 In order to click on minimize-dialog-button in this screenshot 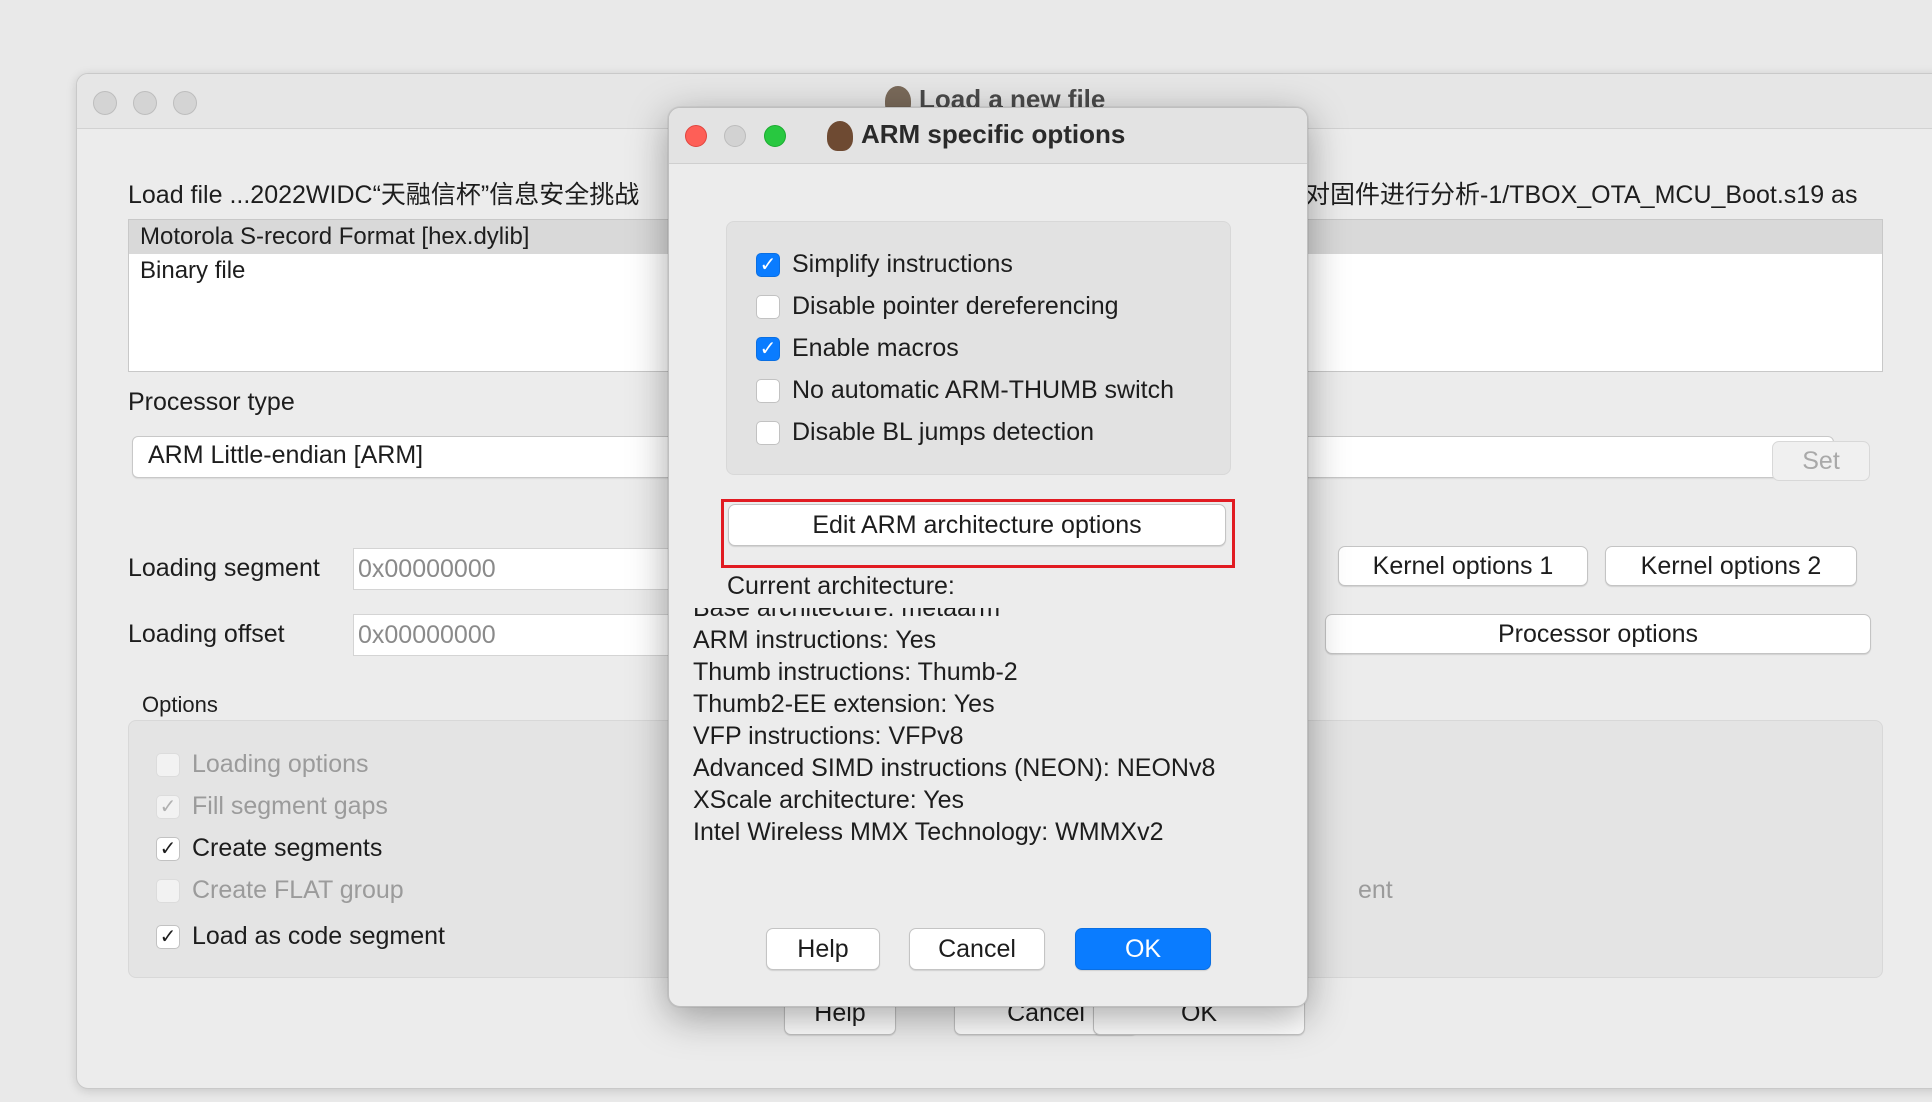, I will do `click(735, 136)`.